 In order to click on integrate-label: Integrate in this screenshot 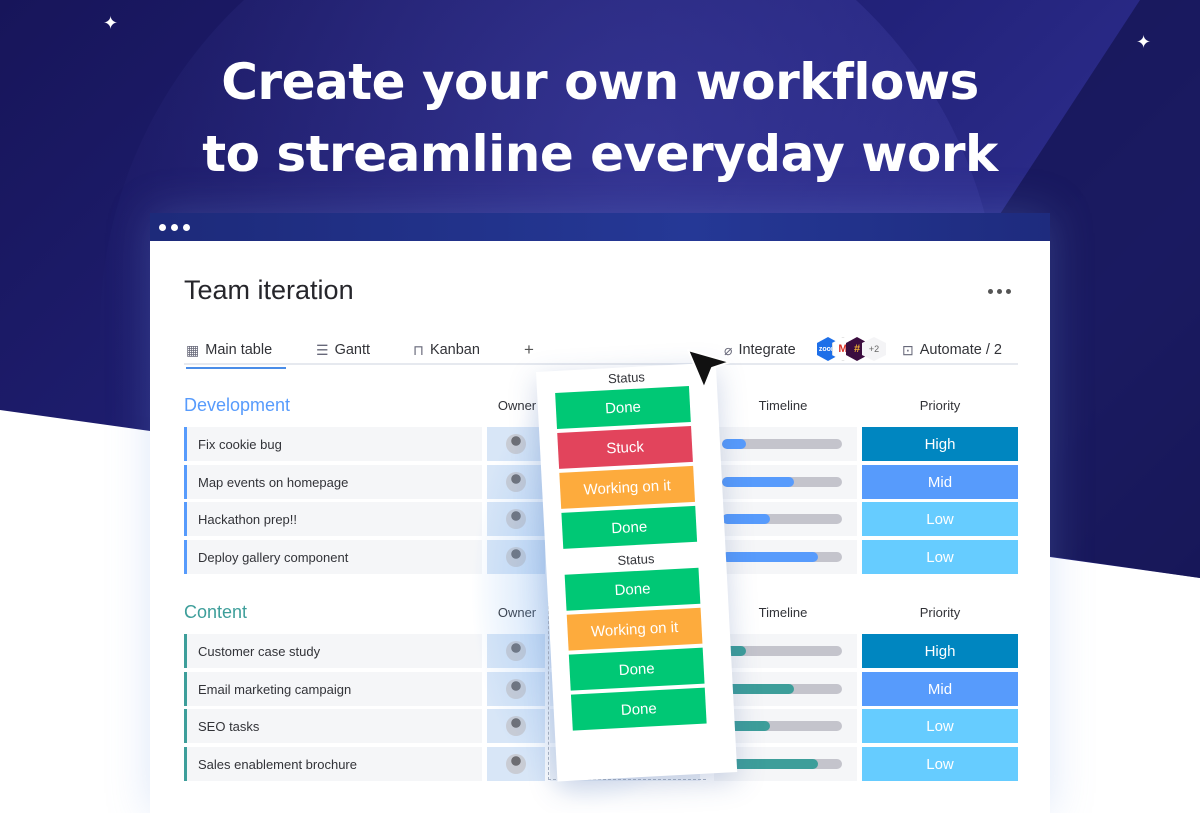, I will do `click(767, 350)`.